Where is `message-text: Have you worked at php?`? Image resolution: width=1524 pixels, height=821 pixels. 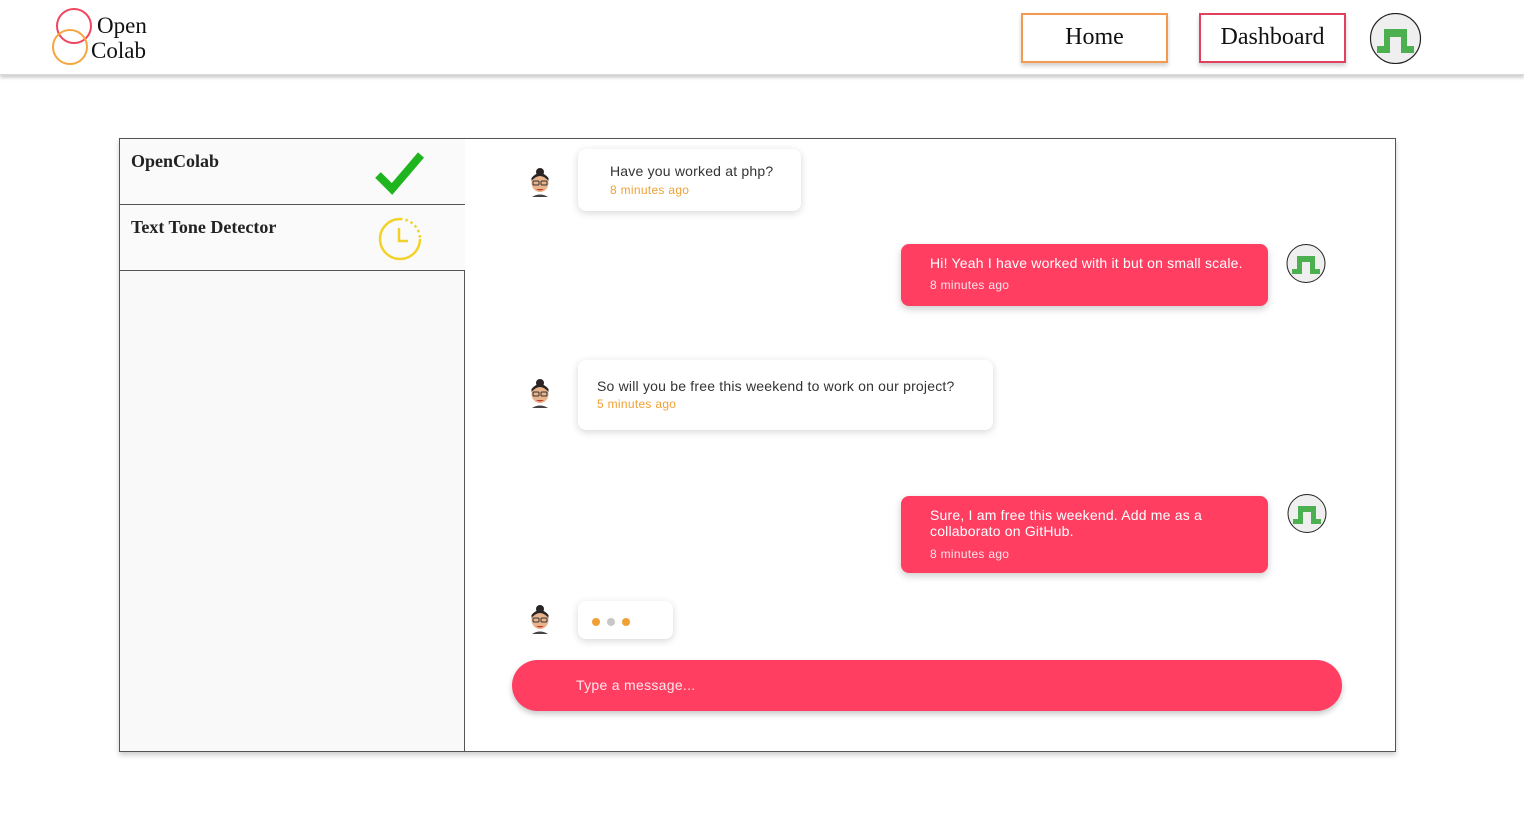
message-text: Have you worked at php? is located at coordinates (692, 171).